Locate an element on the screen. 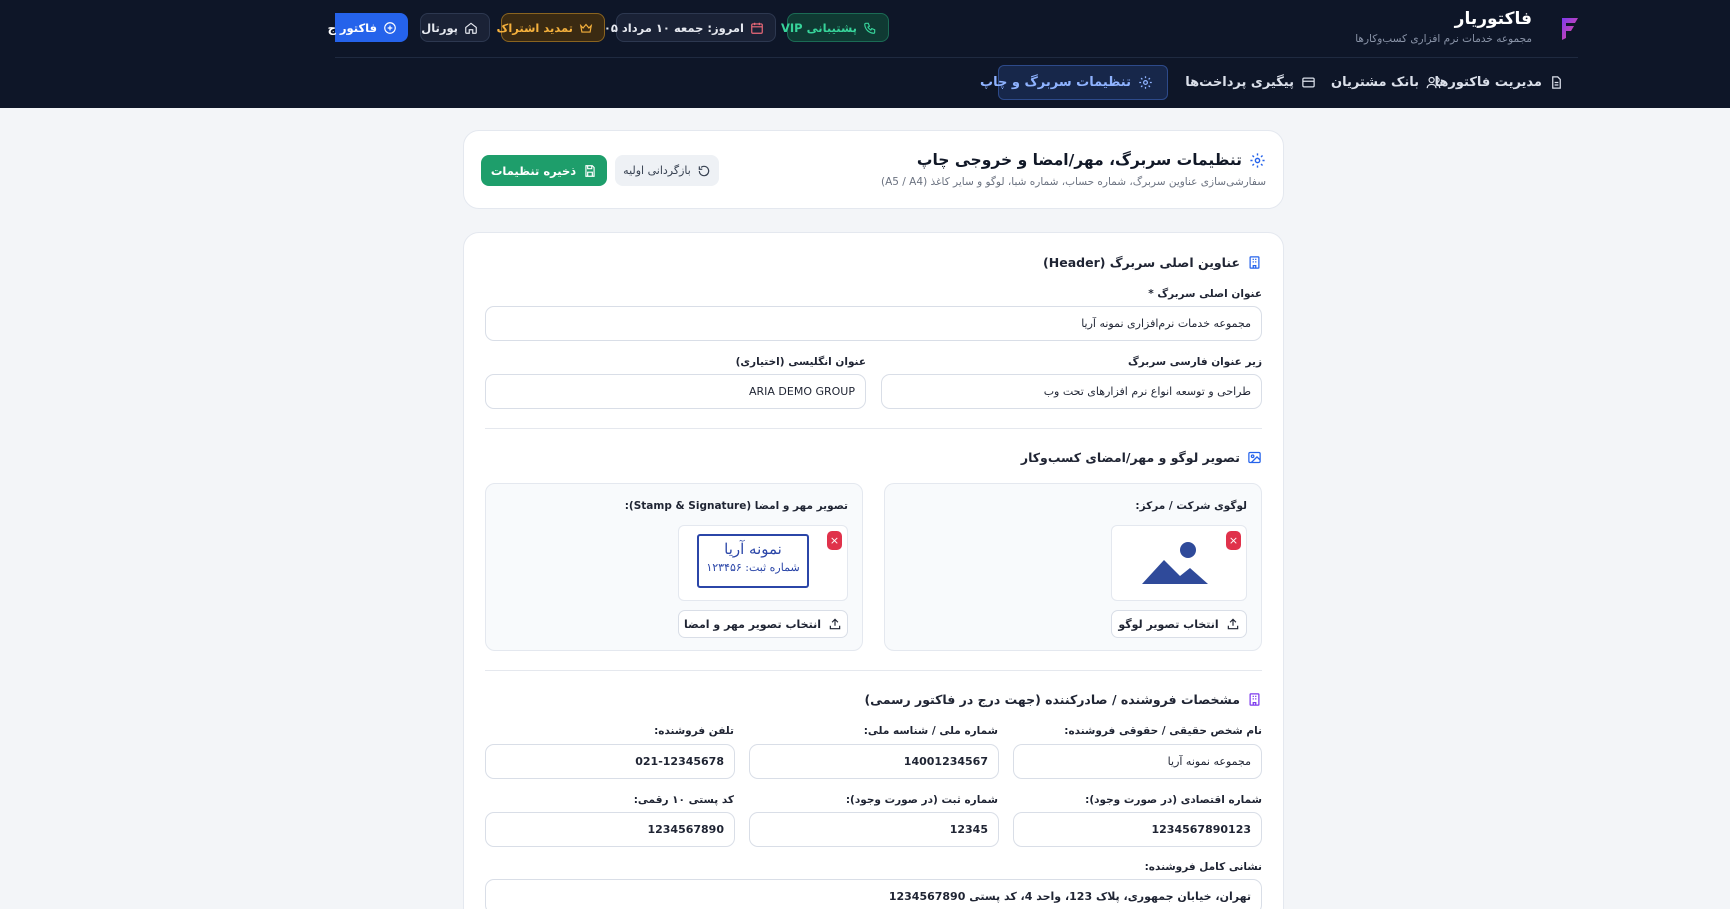 The image size is (1730, 909). choose-stamp-button: انتخاب تصویر مهر و امضا is located at coordinates (763, 624).